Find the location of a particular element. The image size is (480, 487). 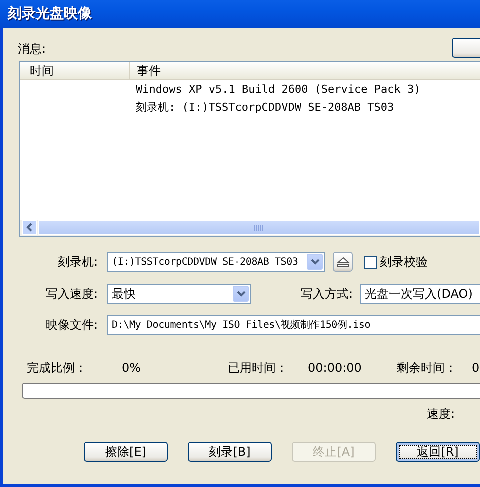

progress-value: 0% is located at coordinates (132, 368).